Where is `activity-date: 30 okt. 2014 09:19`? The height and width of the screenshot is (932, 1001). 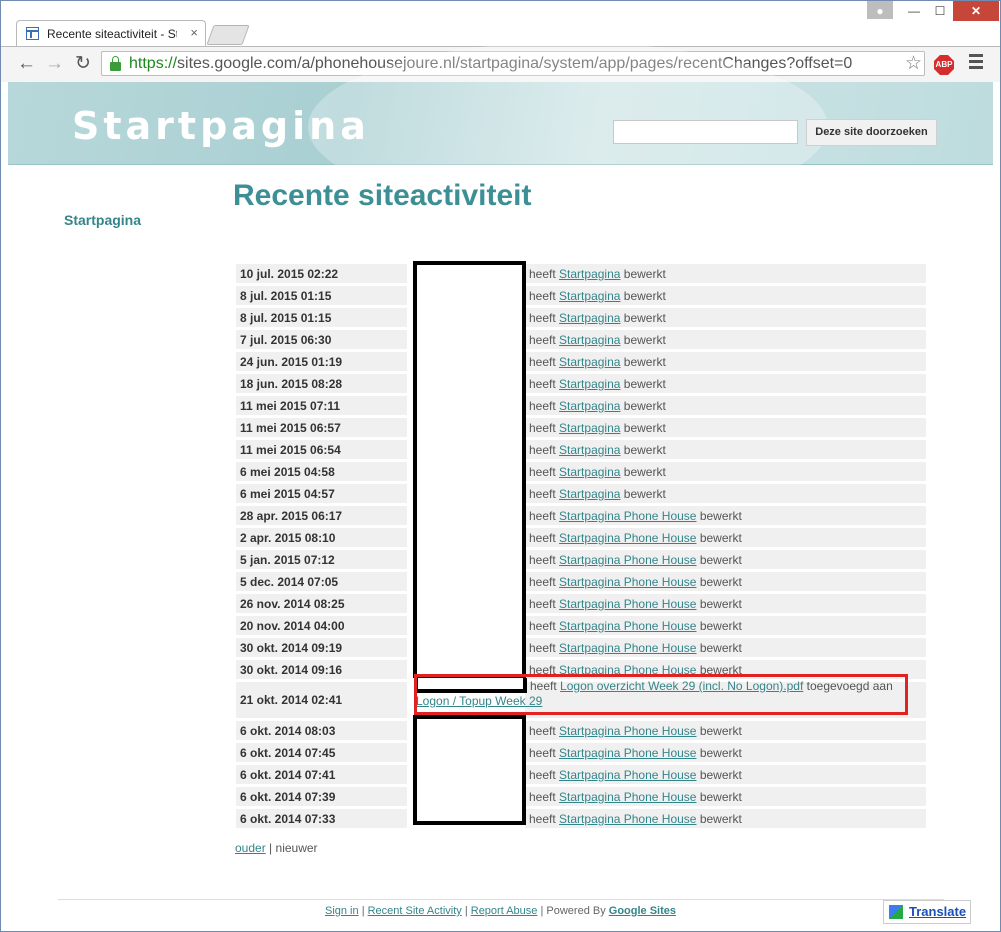 activity-date: 30 okt. 2014 09:19 is located at coordinates (321, 647).